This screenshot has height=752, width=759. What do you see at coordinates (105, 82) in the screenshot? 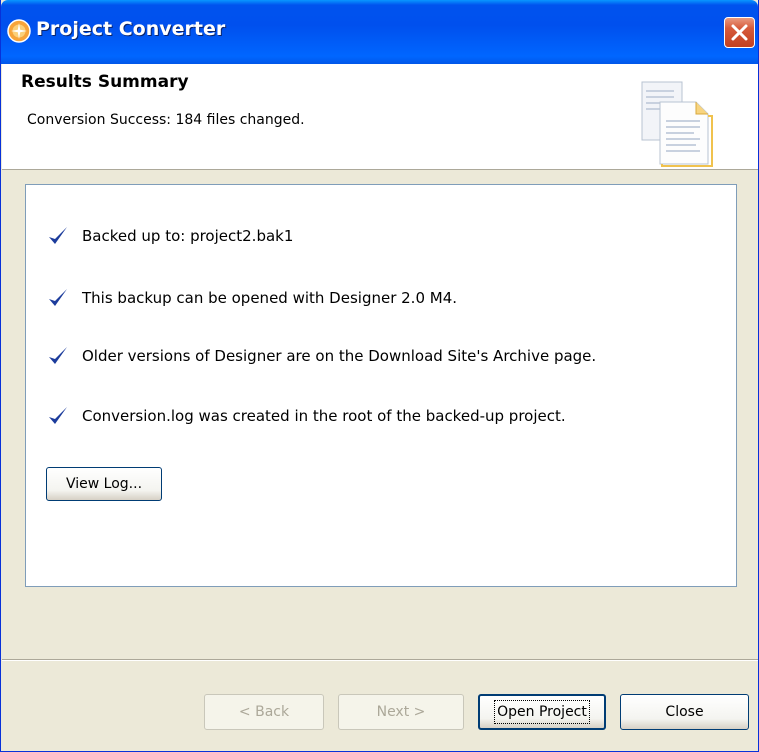
I see `page-title: Results Summary` at bounding box center [105, 82].